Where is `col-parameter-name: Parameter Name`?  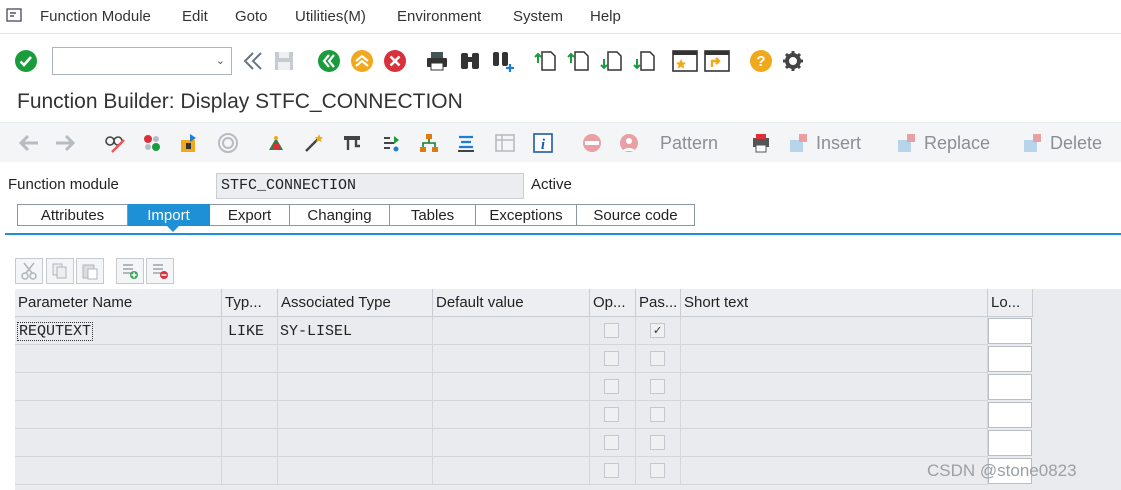
col-parameter-name: Parameter Name is located at coordinates (118, 303).